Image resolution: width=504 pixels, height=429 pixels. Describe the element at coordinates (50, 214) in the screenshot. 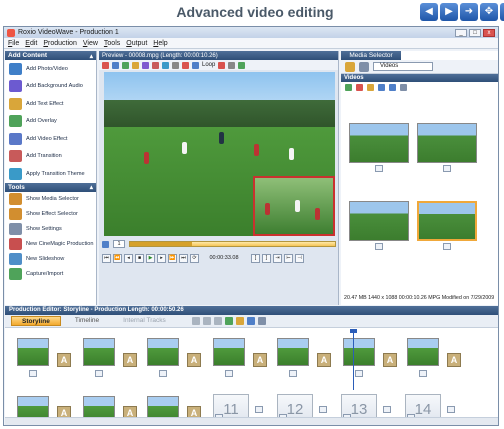

I see `panel-item-show-effect-selector: Show Effect Selector` at that location.